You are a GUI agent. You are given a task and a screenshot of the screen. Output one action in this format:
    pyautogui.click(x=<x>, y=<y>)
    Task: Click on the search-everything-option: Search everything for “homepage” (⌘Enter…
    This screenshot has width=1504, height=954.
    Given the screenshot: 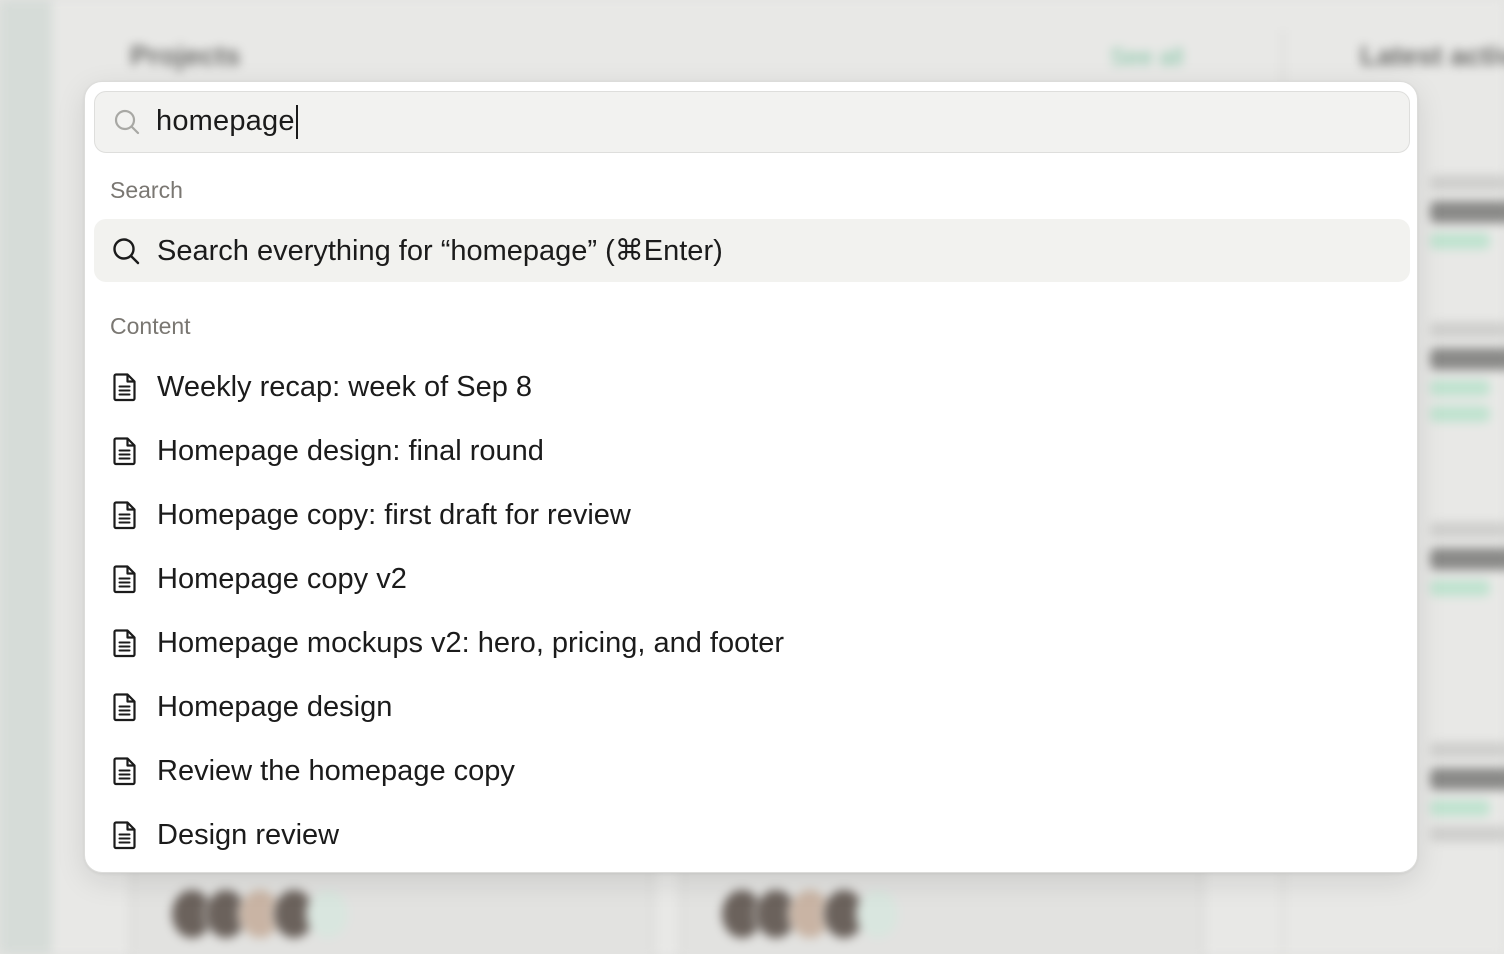 What is the action you would take?
    pyautogui.click(x=752, y=250)
    